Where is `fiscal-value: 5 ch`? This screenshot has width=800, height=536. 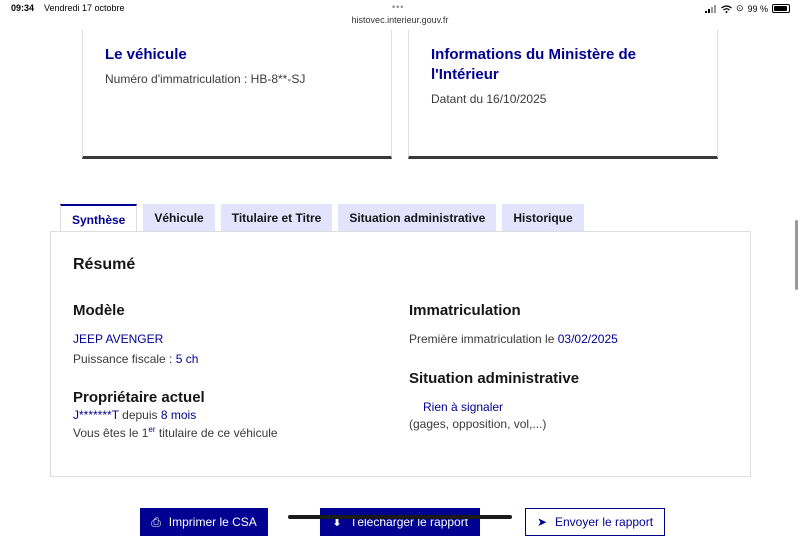 fiscal-value: 5 ch is located at coordinates (187, 359).